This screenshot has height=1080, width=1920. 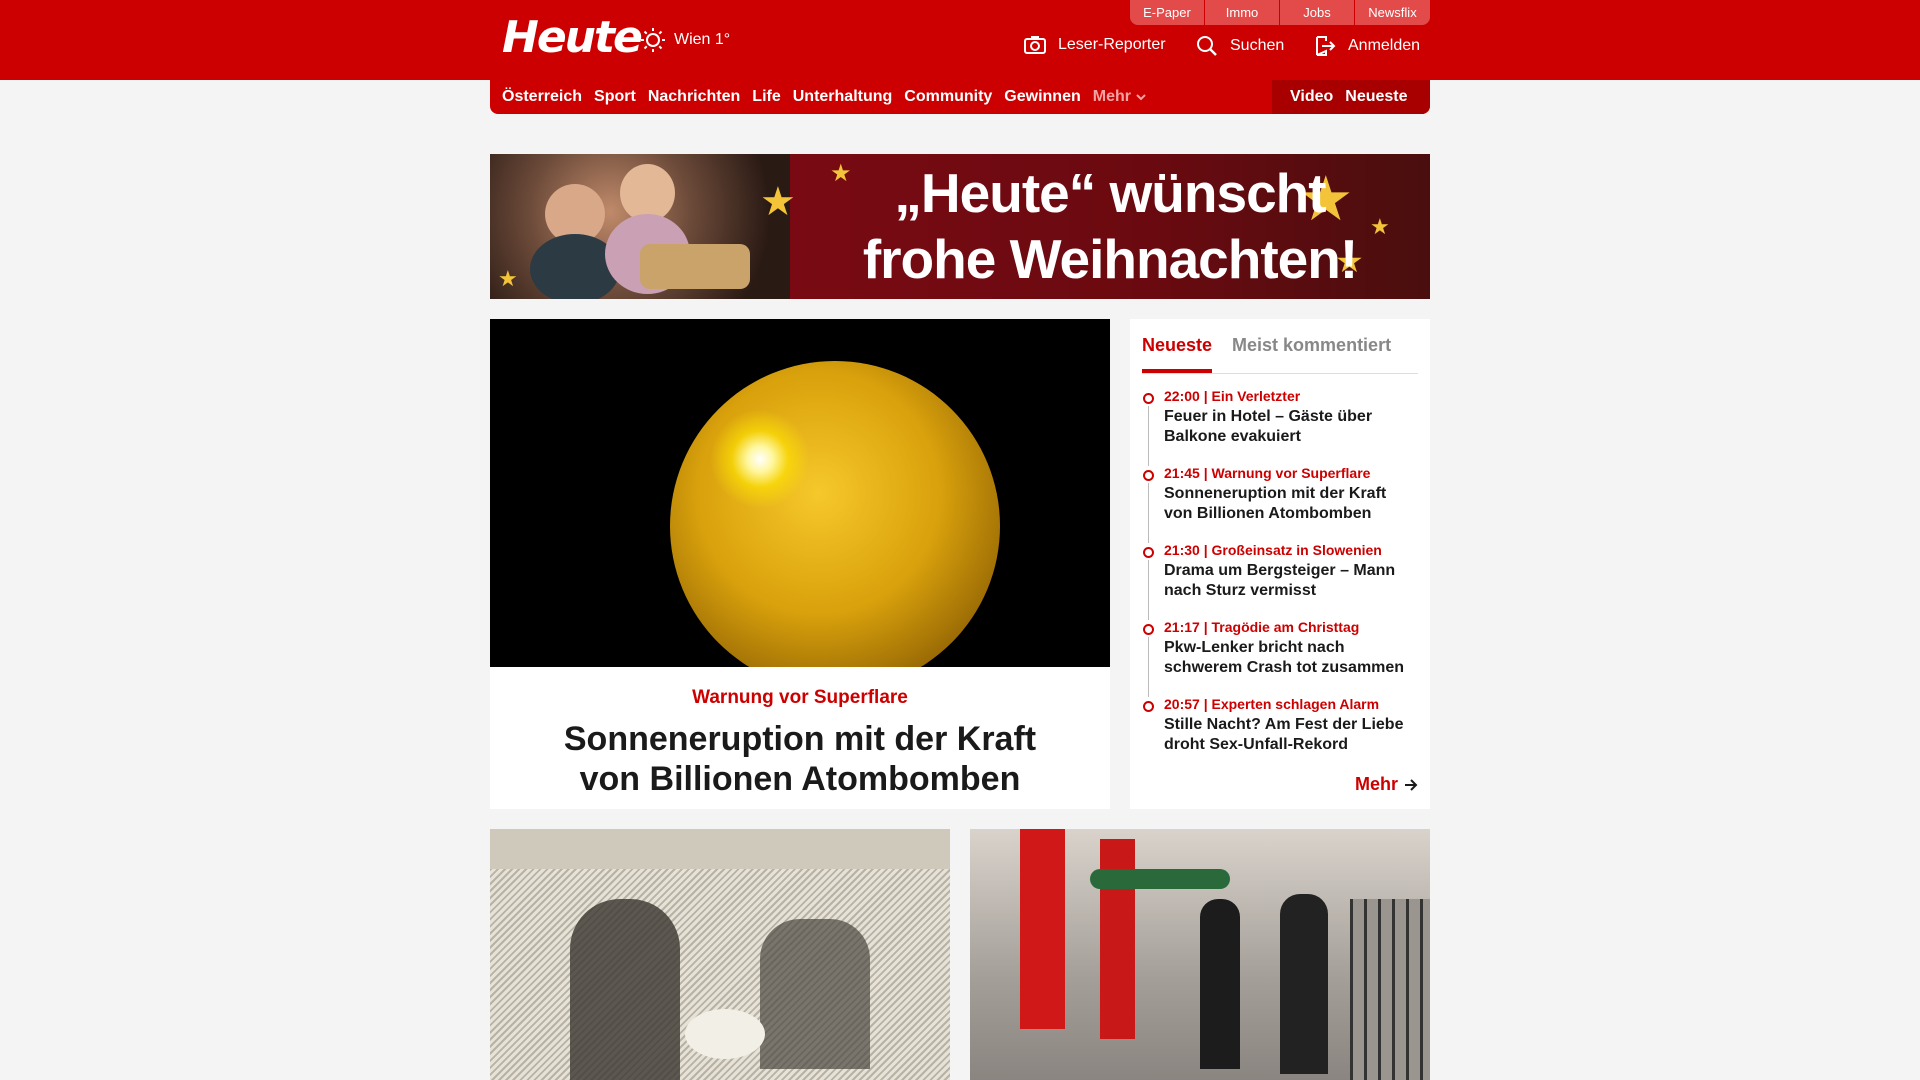 I want to click on nav-unterhaltung: Unterhaltung, so click(x=843, y=97).